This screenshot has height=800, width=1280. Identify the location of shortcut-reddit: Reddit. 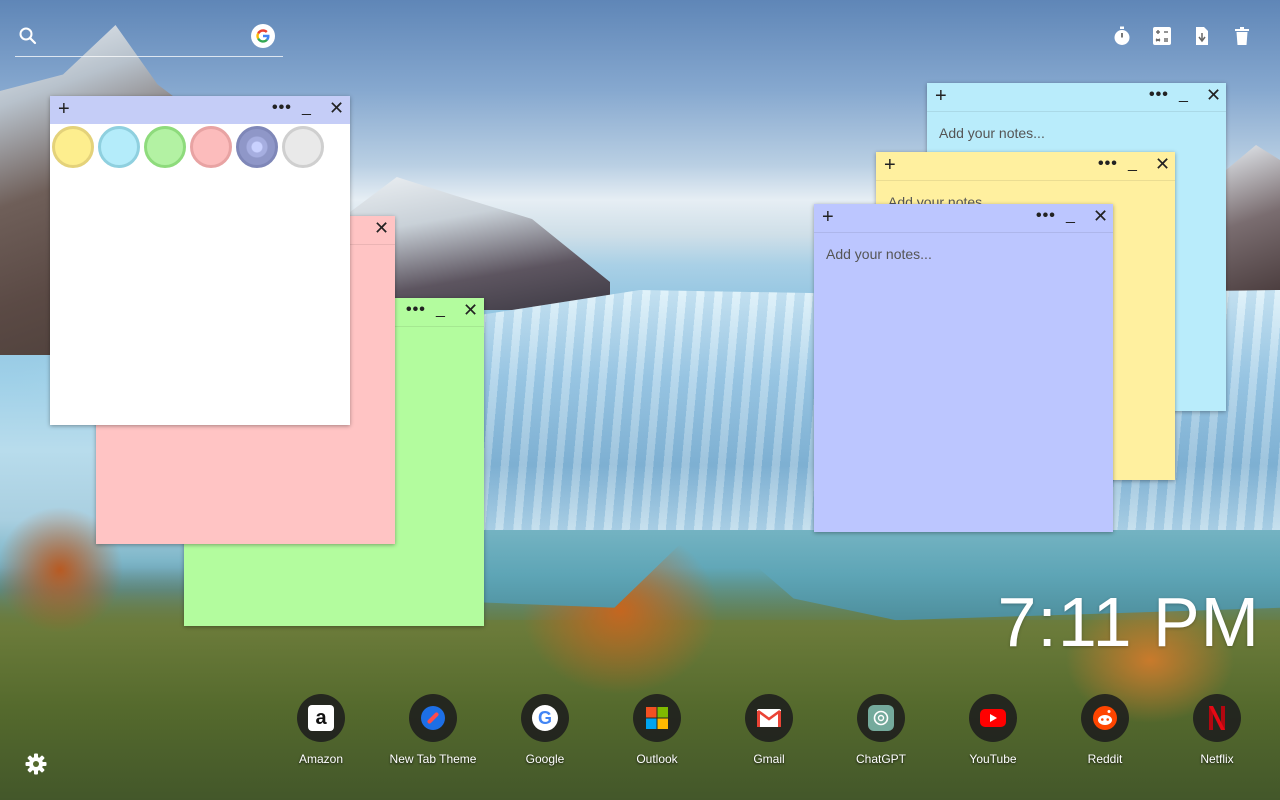
(1105, 730).